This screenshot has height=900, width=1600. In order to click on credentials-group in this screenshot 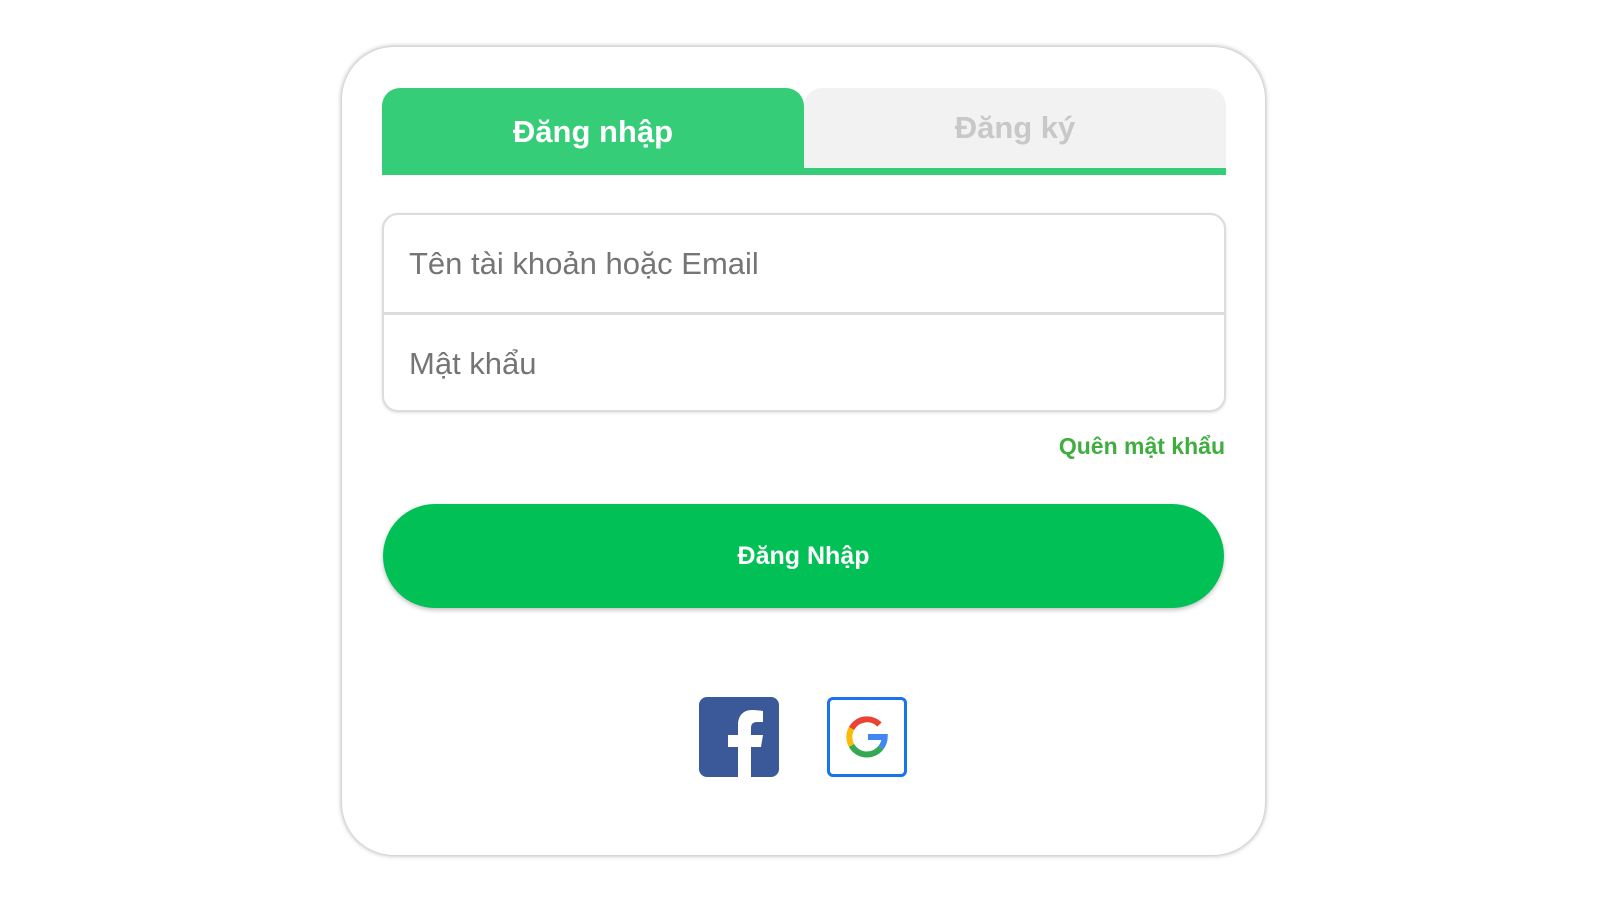, I will do `click(804, 312)`.